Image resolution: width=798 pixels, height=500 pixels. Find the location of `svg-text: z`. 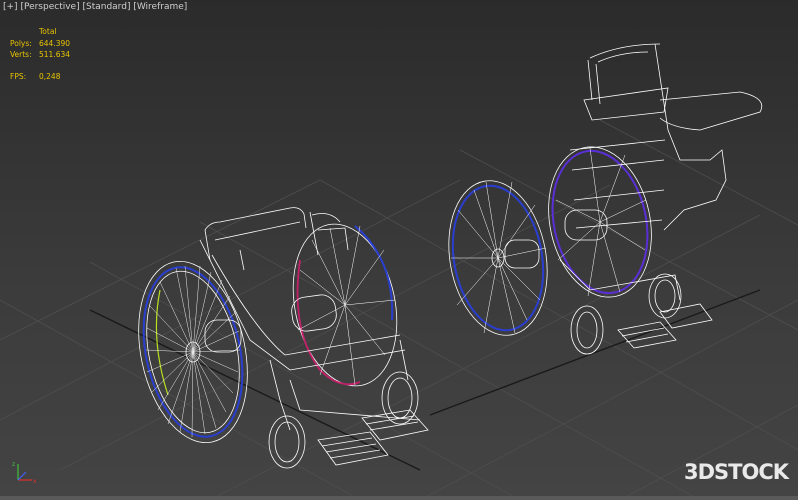

svg-text: z is located at coordinates (13, 464).